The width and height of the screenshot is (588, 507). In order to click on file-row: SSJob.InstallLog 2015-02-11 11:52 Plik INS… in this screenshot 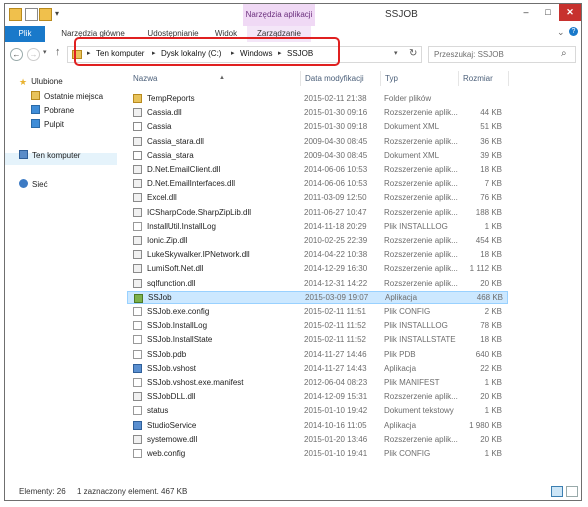, I will do `click(317, 325)`.